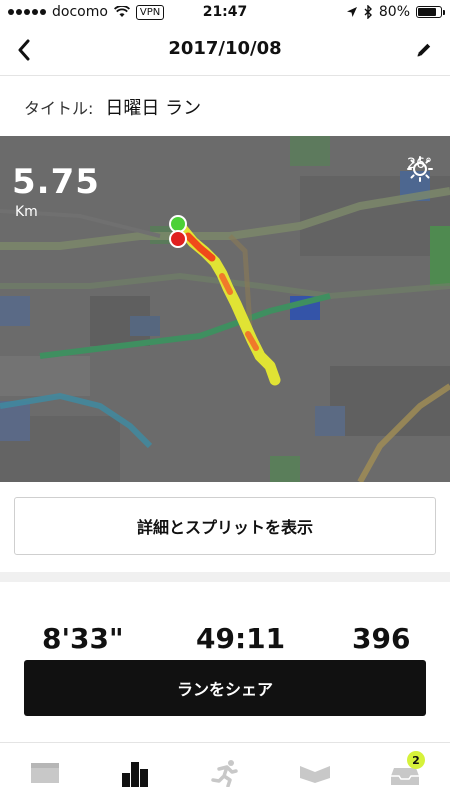 The width and height of the screenshot is (450, 800). Describe the element at coordinates (416, 760) in the screenshot. I see `inbox-badge: 2` at that location.